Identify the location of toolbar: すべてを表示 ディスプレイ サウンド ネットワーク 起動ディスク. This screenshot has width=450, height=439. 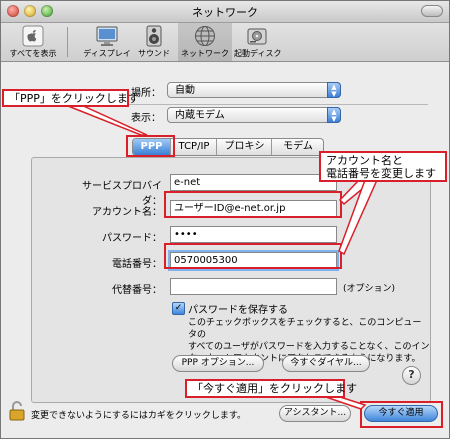
(225, 42).